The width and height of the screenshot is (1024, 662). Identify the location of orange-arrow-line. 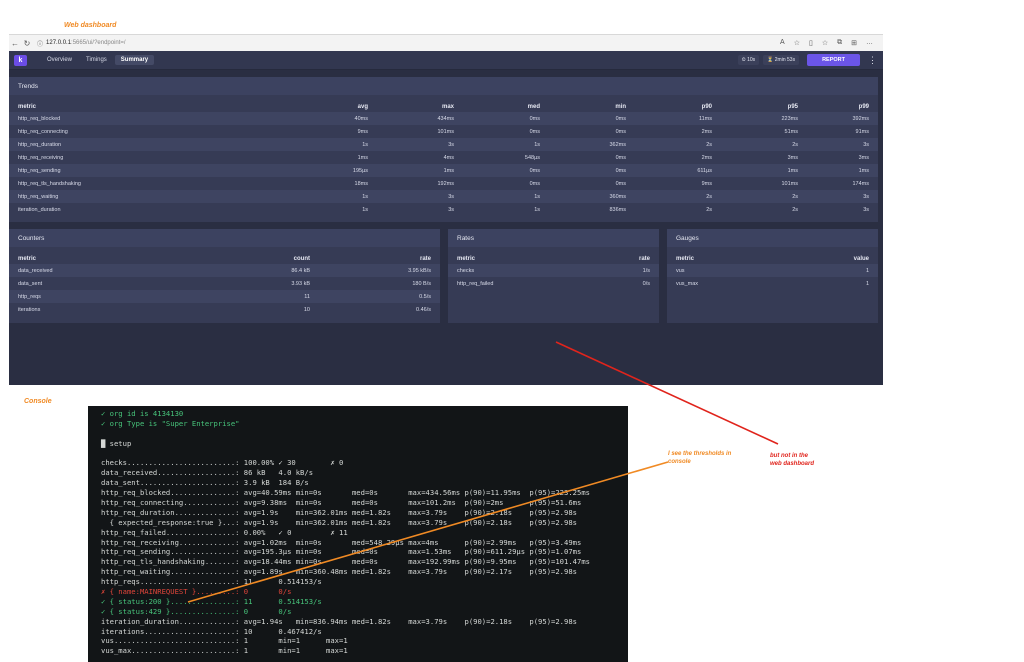
(428, 532).